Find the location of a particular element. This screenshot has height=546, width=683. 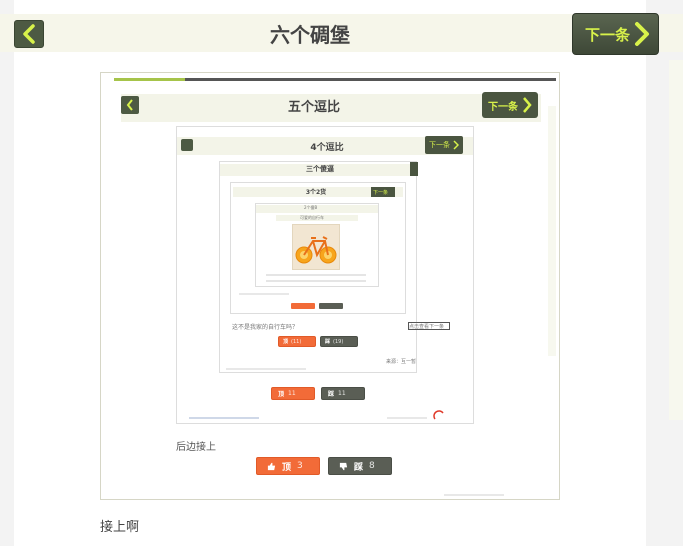

vote-down-count: (19) is located at coordinates (338, 341).